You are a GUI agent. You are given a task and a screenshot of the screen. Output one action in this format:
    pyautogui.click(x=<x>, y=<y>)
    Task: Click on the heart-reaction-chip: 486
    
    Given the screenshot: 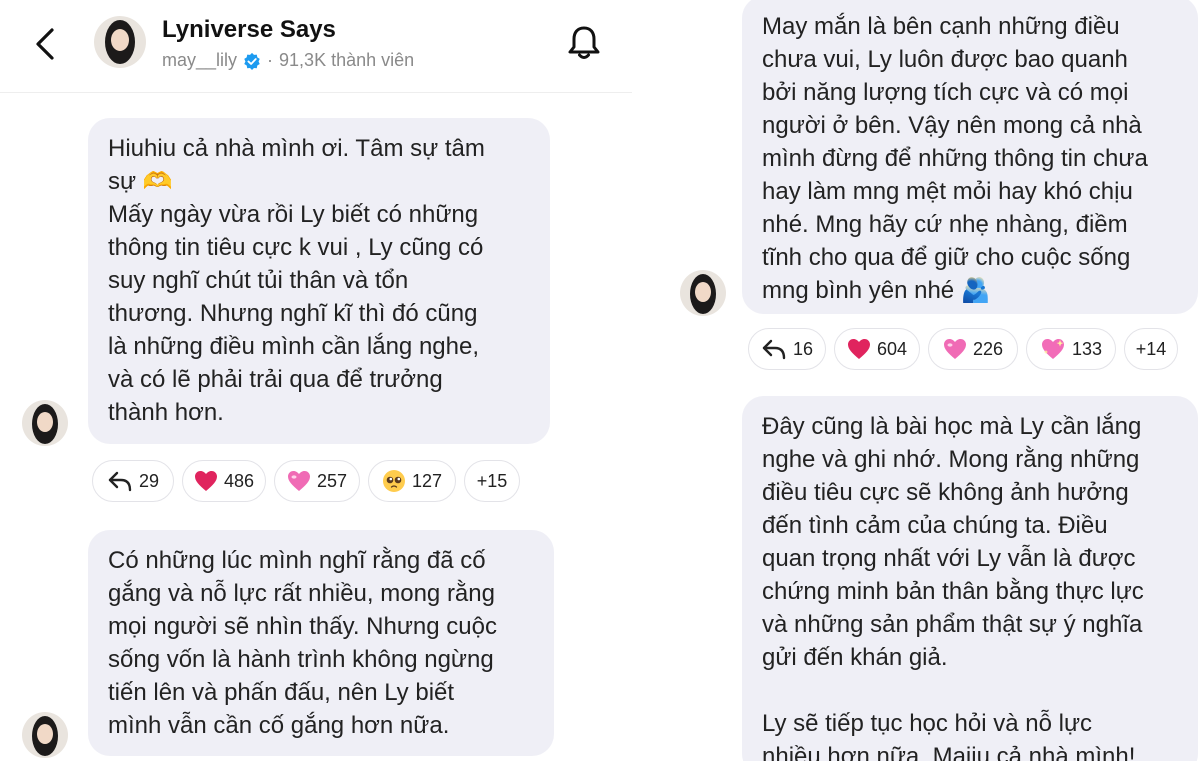 What is the action you would take?
    pyautogui.click(x=224, y=481)
    